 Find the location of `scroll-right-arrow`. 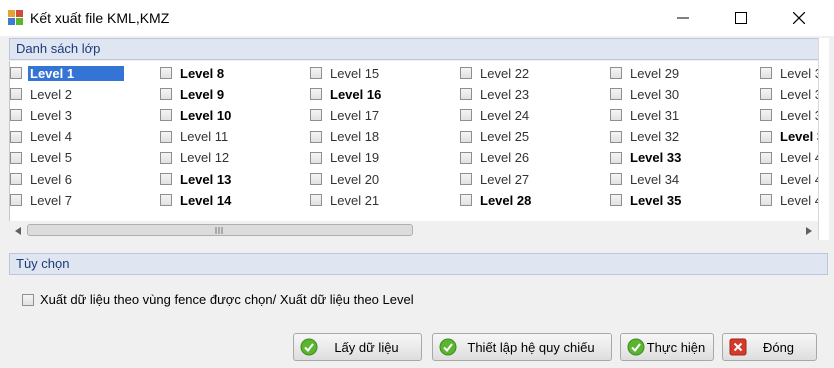

scroll-right-arrow is located at coordinates (808, 230).